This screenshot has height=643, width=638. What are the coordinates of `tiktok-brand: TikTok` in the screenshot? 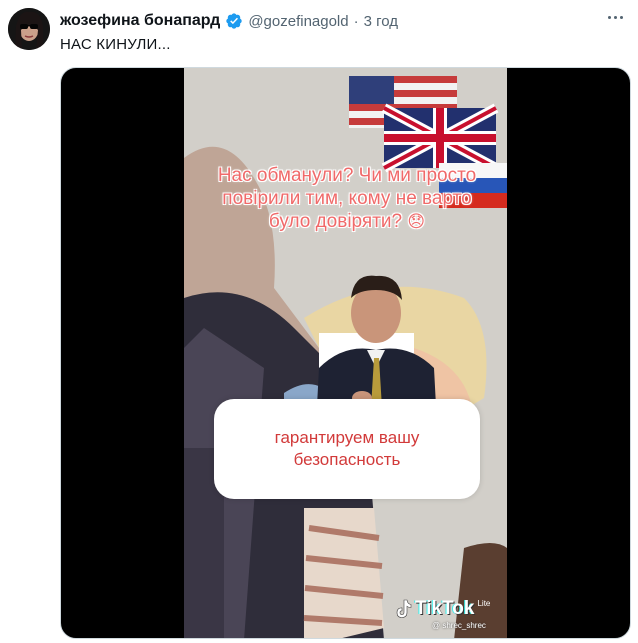 It's located at (445, 608).